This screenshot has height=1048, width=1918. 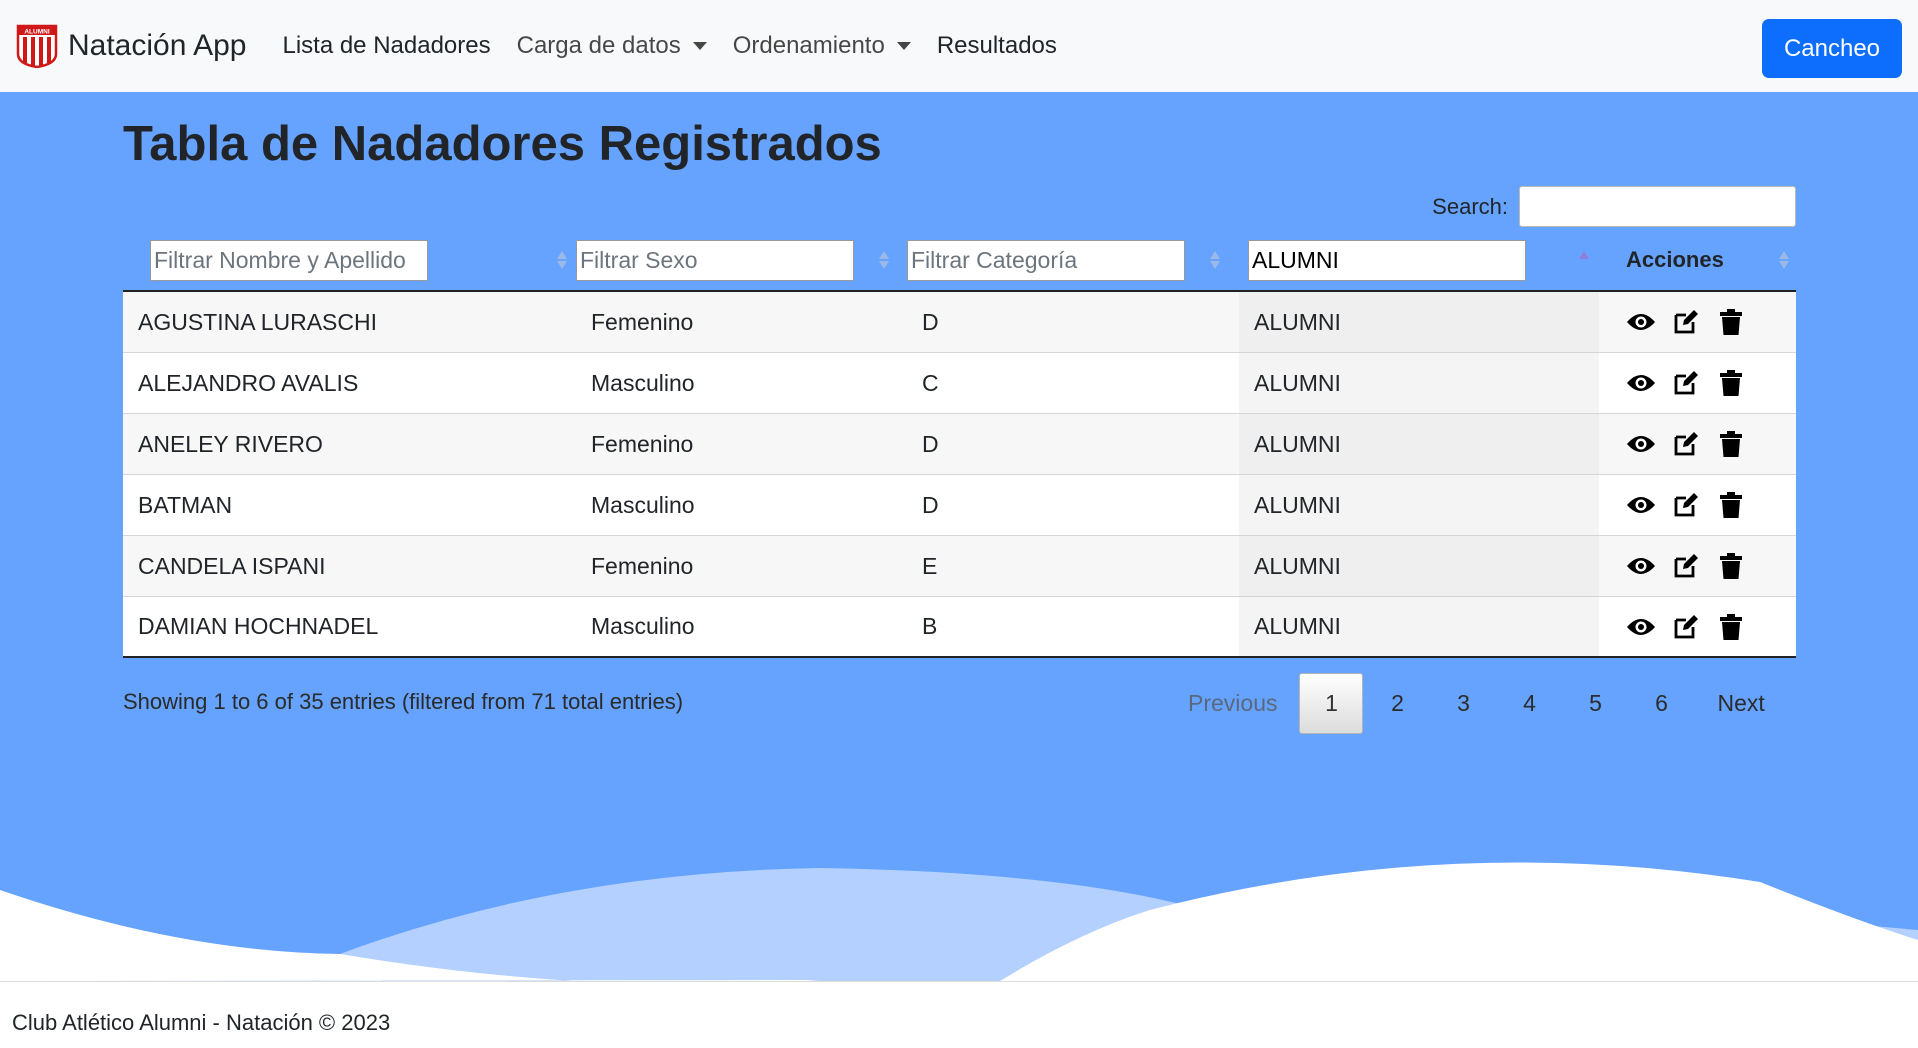 I want to click on cancheo-button: Cancheo, so click(x=1832, y=48).